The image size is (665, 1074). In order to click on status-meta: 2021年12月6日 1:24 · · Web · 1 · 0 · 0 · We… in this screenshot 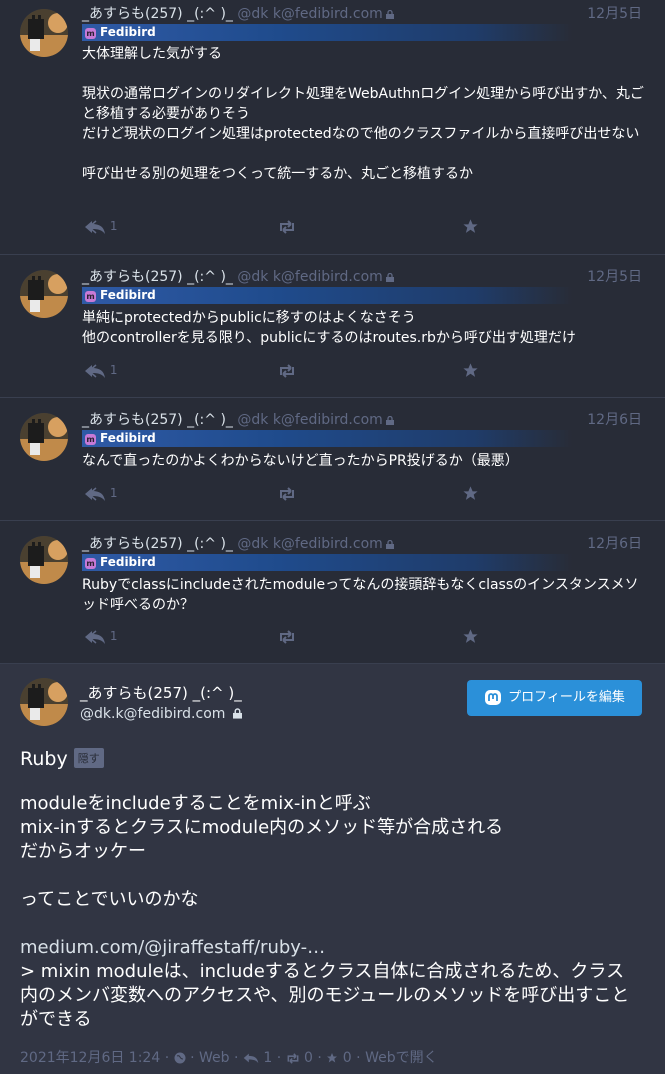, I will do `click(229, 1057)`.